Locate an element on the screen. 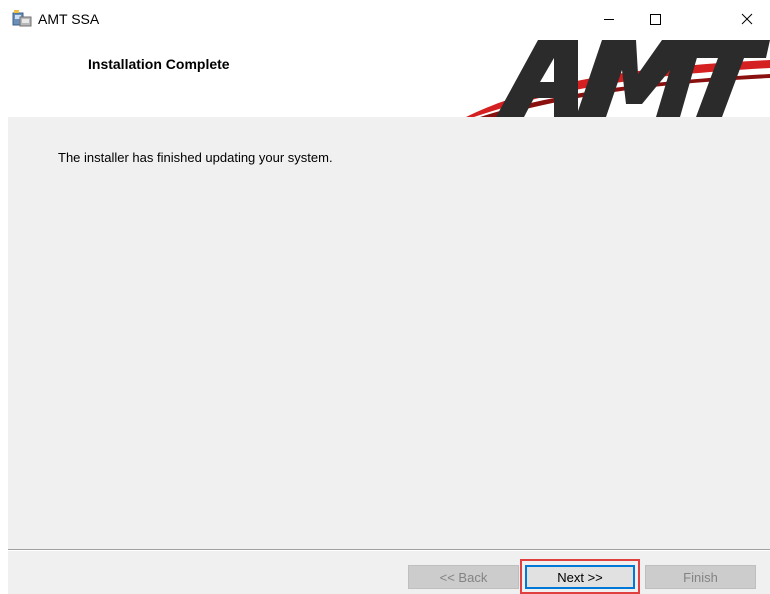 This screenshot has width=770, height=594. maximize-button is located at coordinates (655, 19).